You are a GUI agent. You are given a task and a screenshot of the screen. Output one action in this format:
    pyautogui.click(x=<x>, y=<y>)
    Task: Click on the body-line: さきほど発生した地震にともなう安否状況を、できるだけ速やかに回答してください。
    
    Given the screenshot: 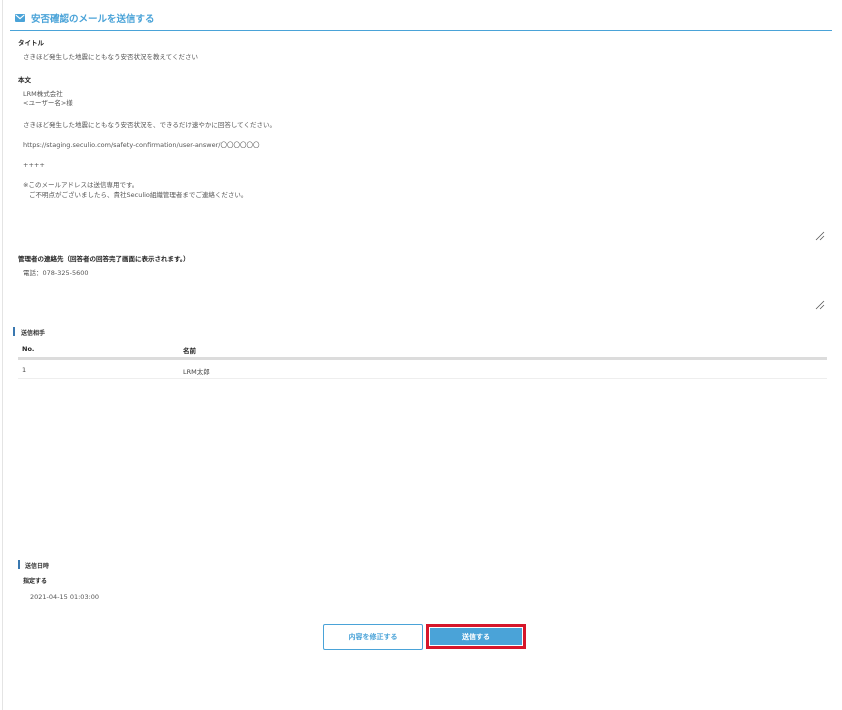 What is the action you would take?
    pyautogui.click(x=149, y=125)
    